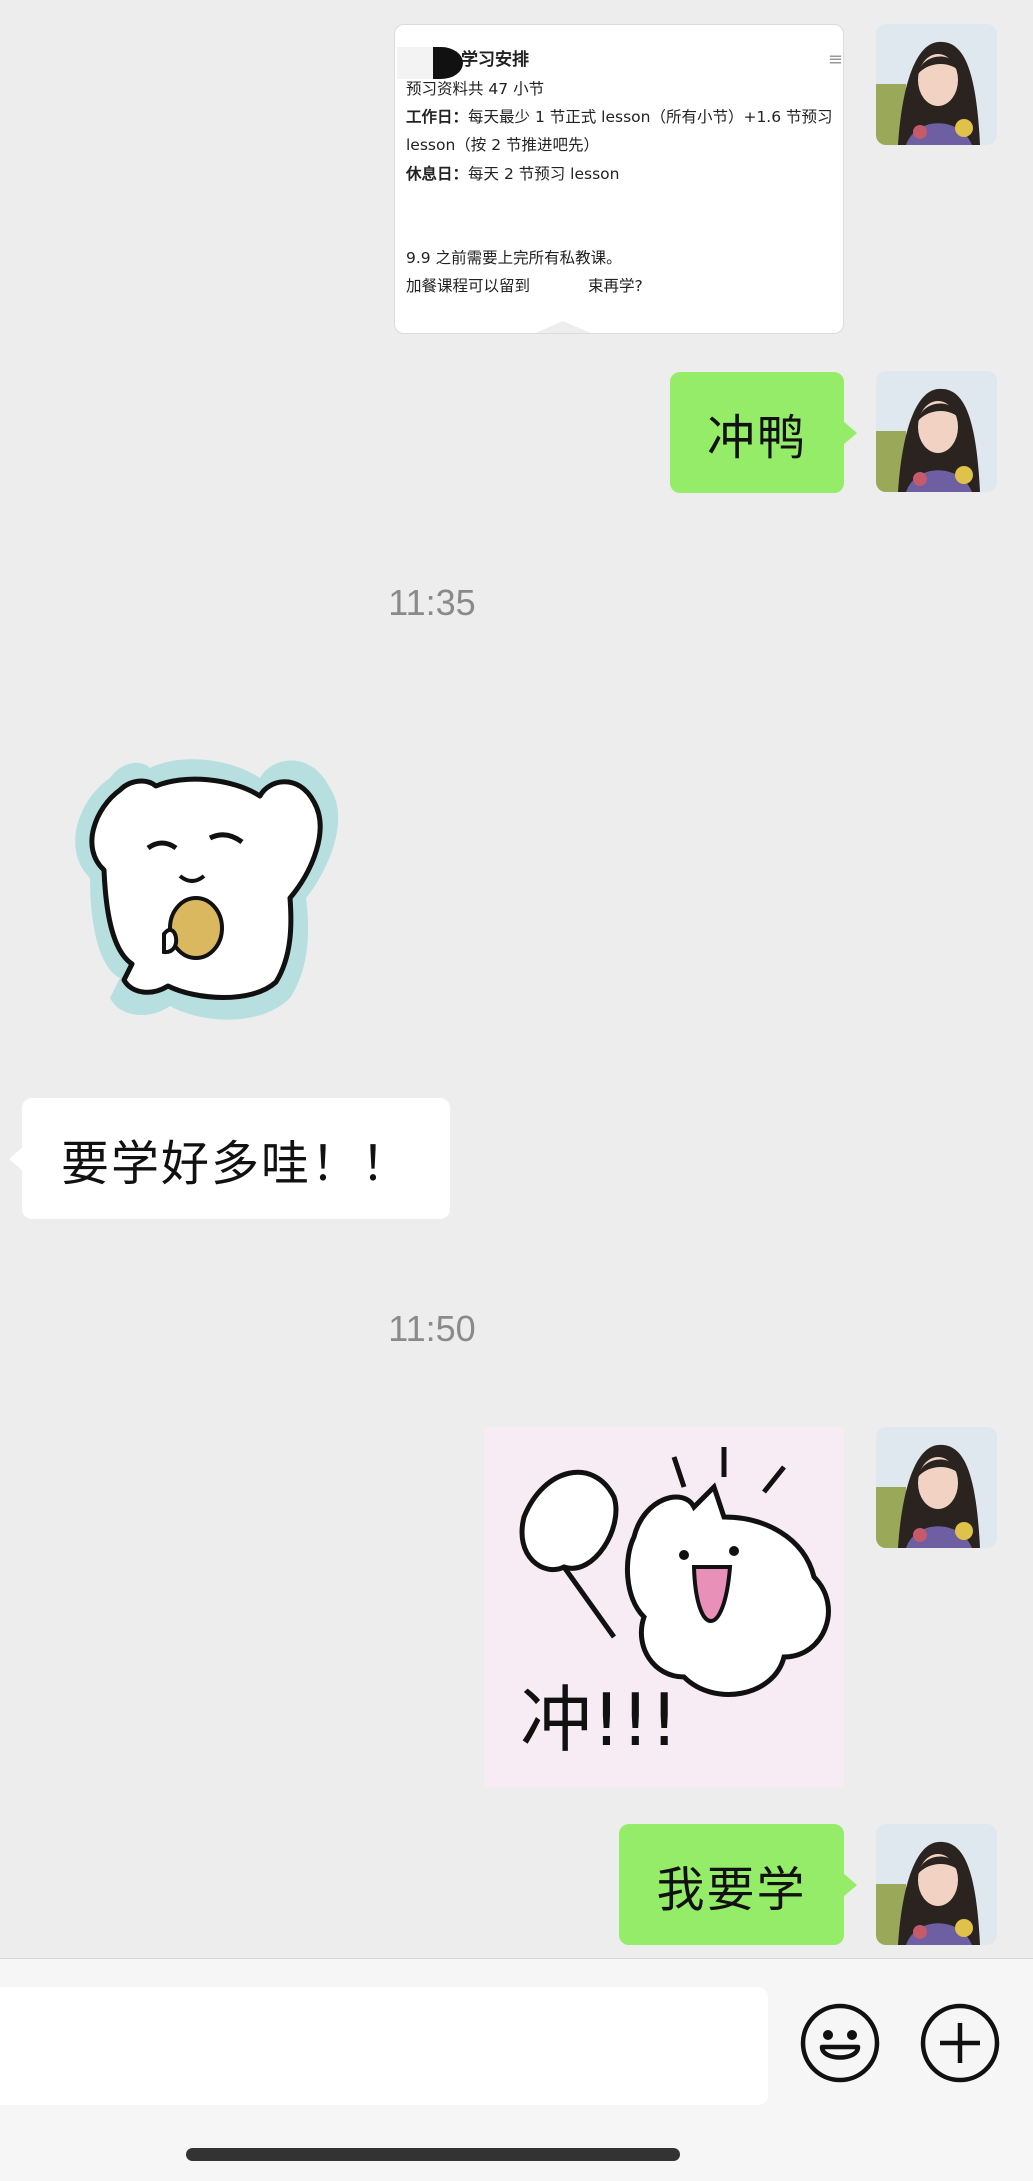  What do you see at coordinates (432, 602) in the screenshot?
I see `timestamp: 11:35` at bounding box center [432, 602].